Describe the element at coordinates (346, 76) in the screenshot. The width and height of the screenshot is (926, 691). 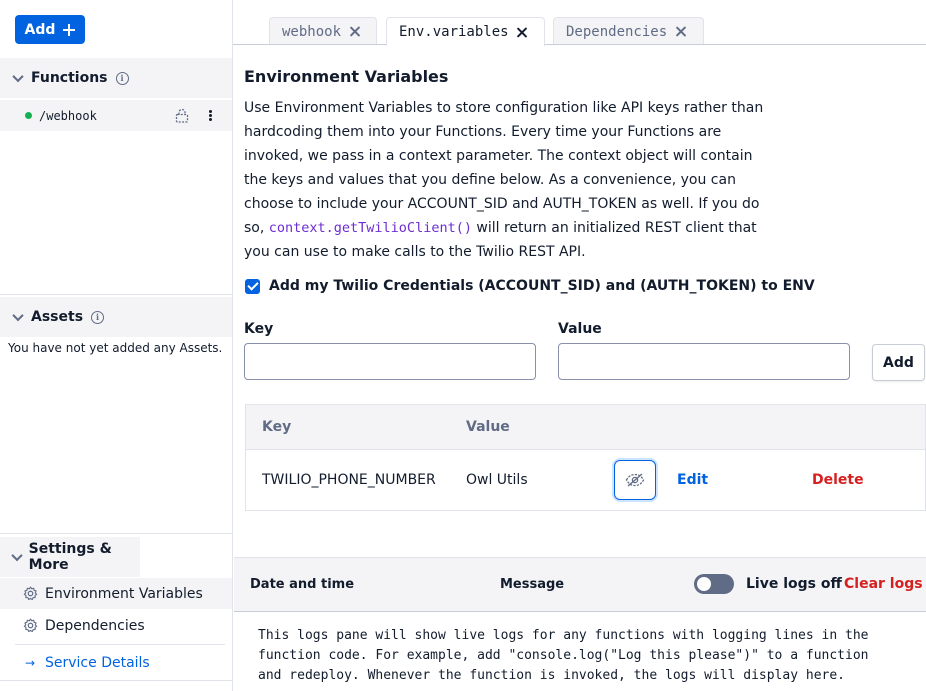
I see `page-title: Environment Variables` at that location.